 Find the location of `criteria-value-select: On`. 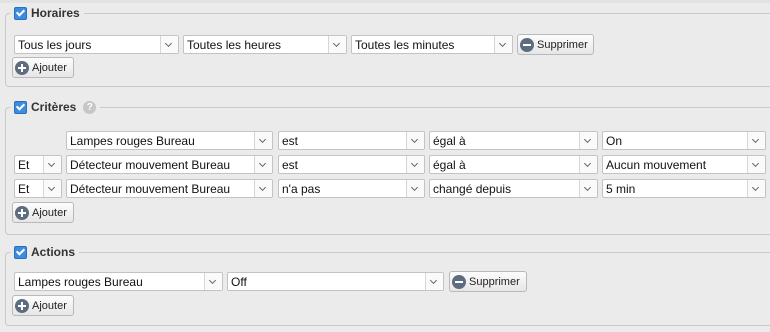

criteria-value-select: On is located at coordinates (684, 140).